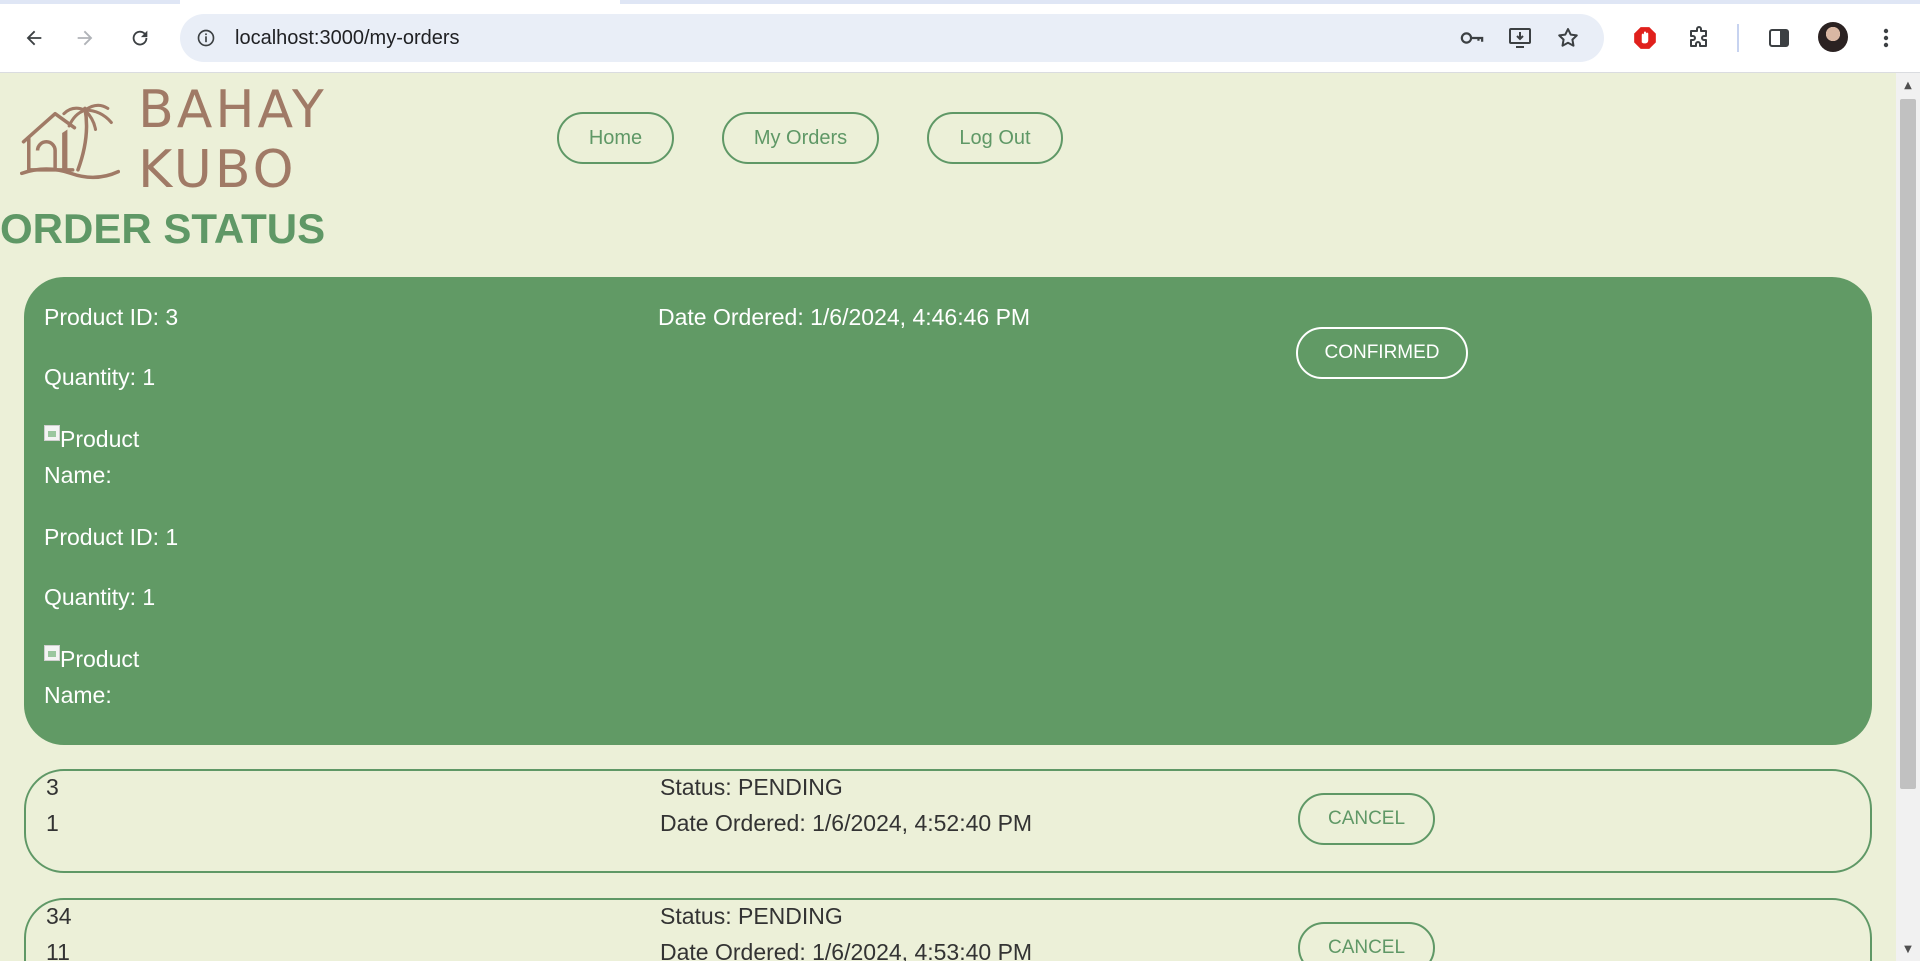 This screenshot has width=1920, height=961. What do you see at coordinates (111, 317) in the screenshot?
I see `order-item-product-id: Product ID: 3` at bounding box center [111, 317].